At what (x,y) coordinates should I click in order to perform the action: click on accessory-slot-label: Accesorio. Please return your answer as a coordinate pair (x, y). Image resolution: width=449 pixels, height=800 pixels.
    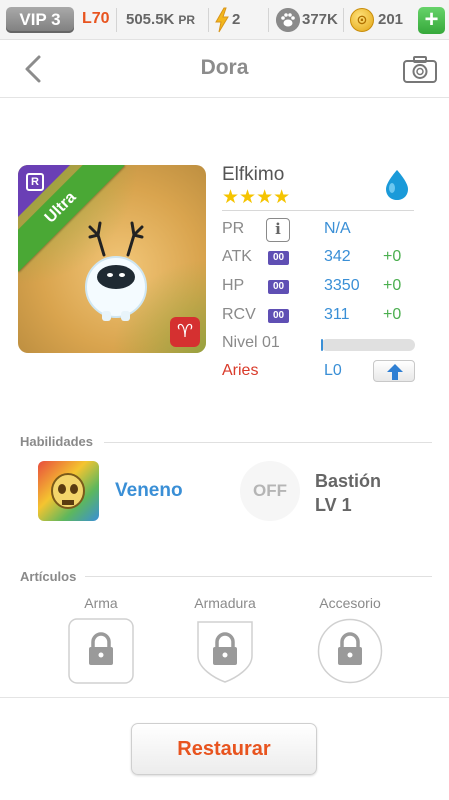
    Looking at the image, I should click on (350, 603).